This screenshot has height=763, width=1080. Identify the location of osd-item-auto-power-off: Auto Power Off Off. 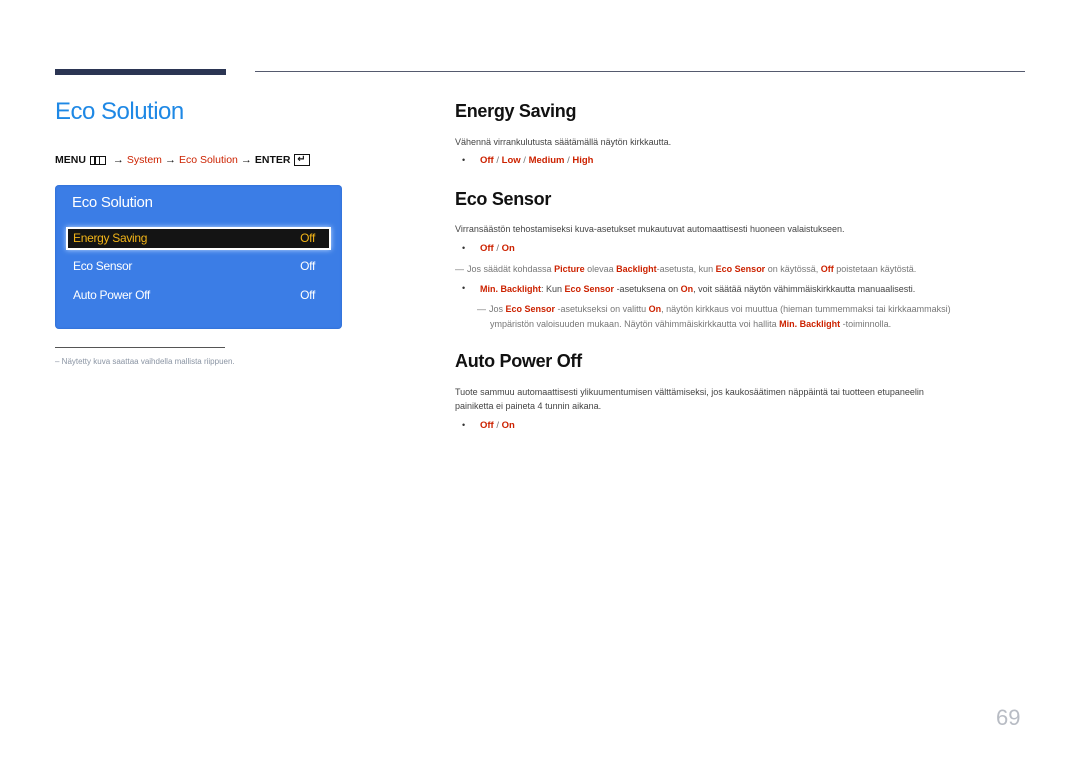
(198, 295).